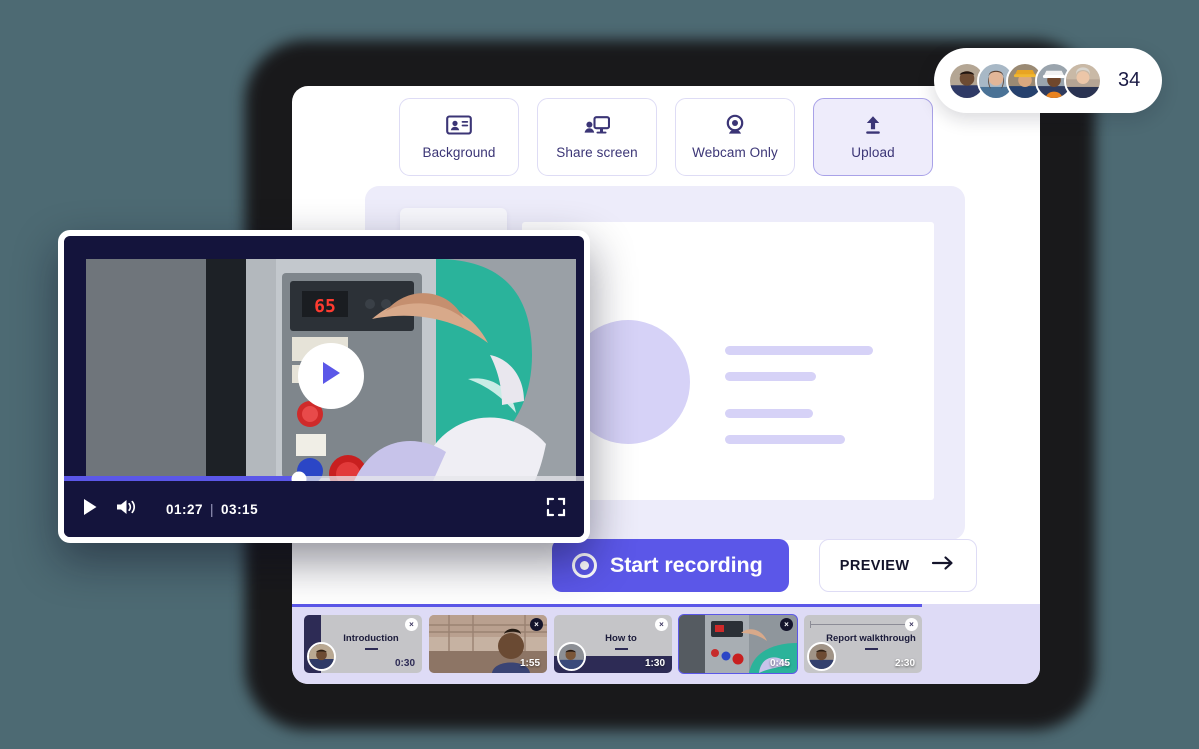 The image size is (1199, 749). I want to click on action-bar: Start recording PREVIEW, so click(764, 565).